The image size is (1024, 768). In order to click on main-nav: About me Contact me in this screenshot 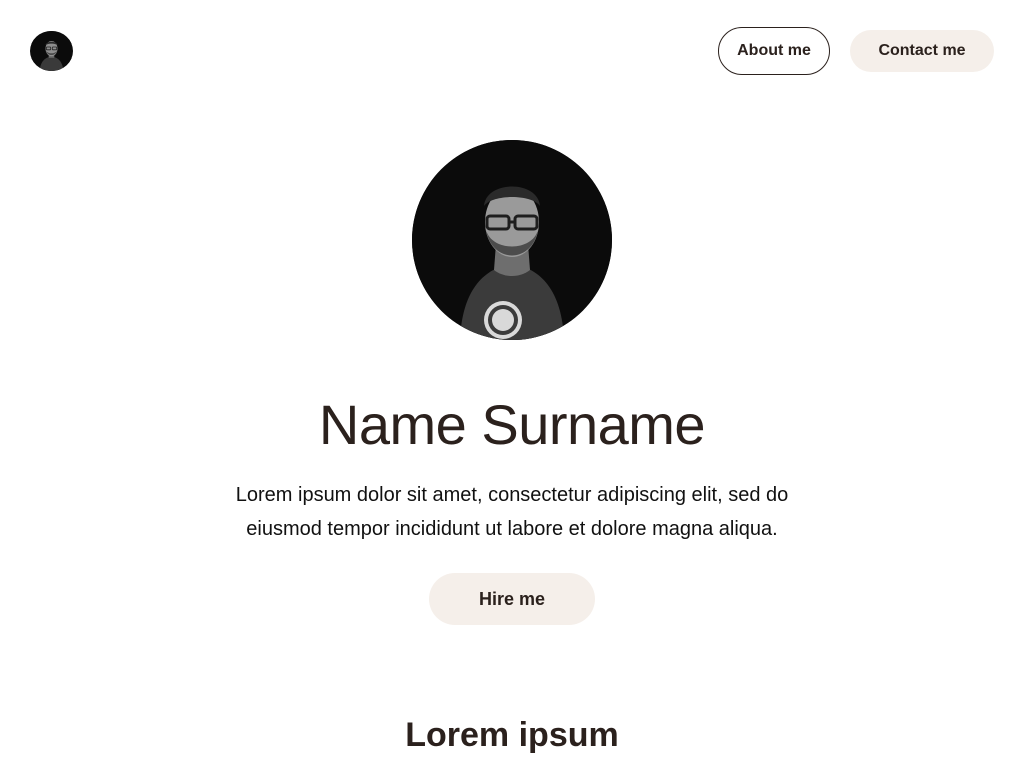, I will do `click(856, 51)`.